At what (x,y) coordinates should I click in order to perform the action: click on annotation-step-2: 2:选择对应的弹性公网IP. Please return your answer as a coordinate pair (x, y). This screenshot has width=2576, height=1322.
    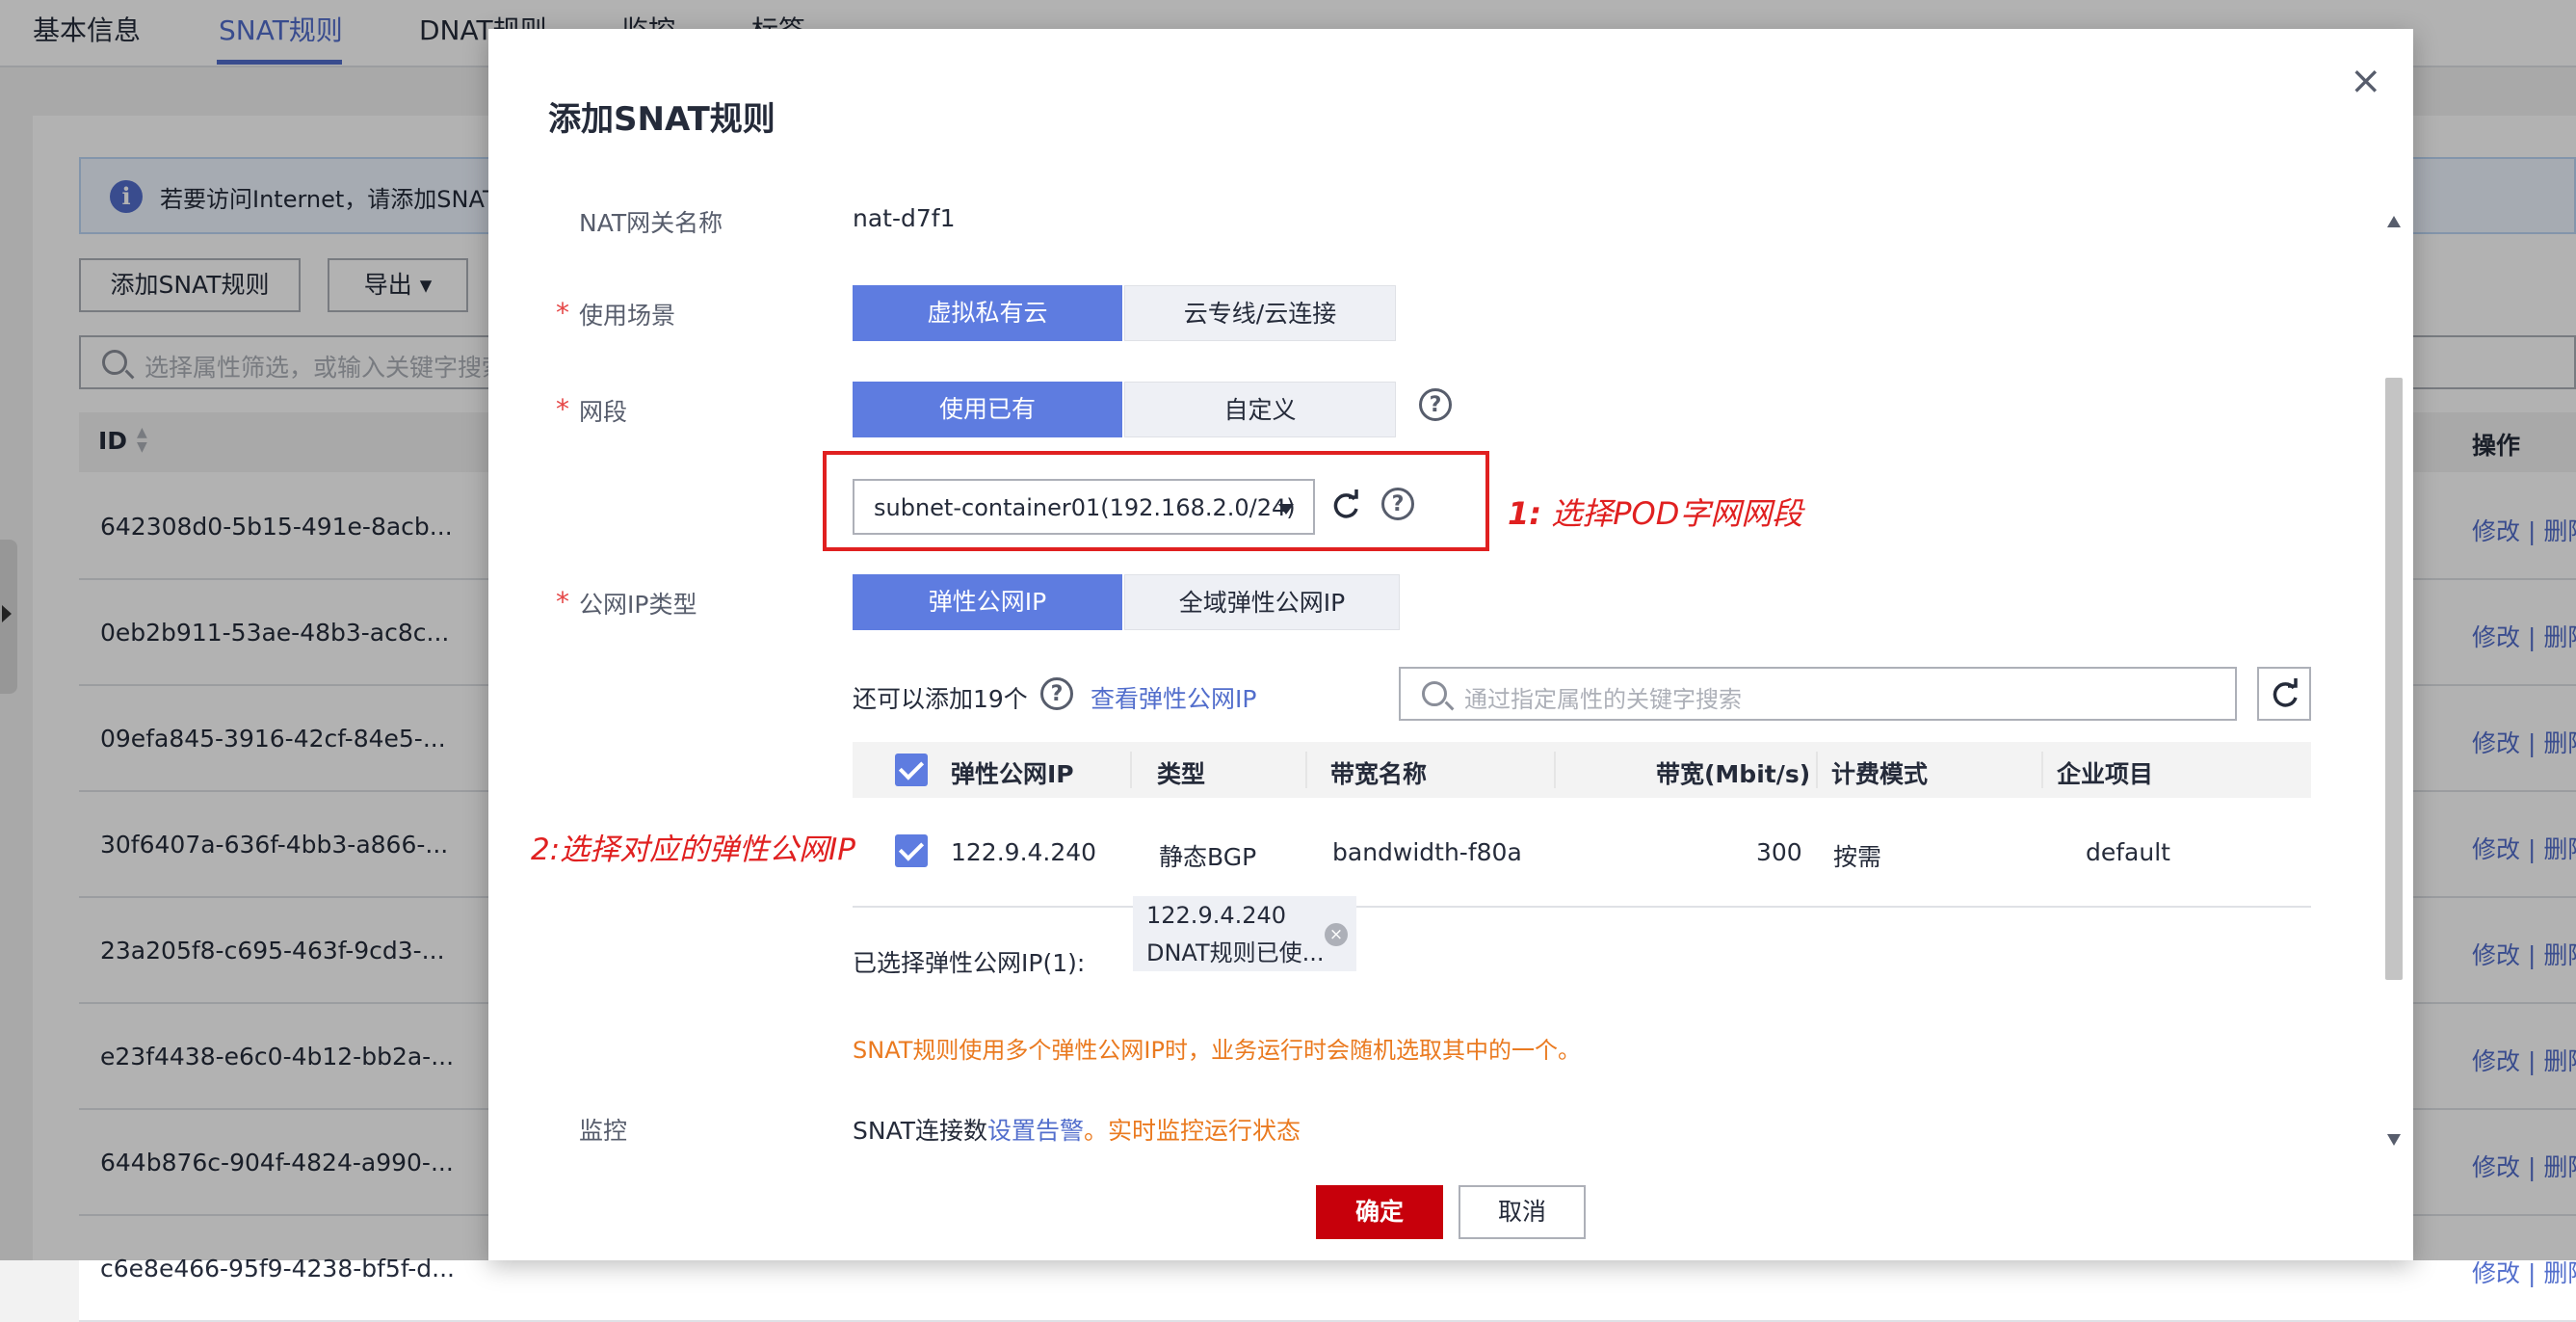
    Looking at the image, I should click on (694, 850).